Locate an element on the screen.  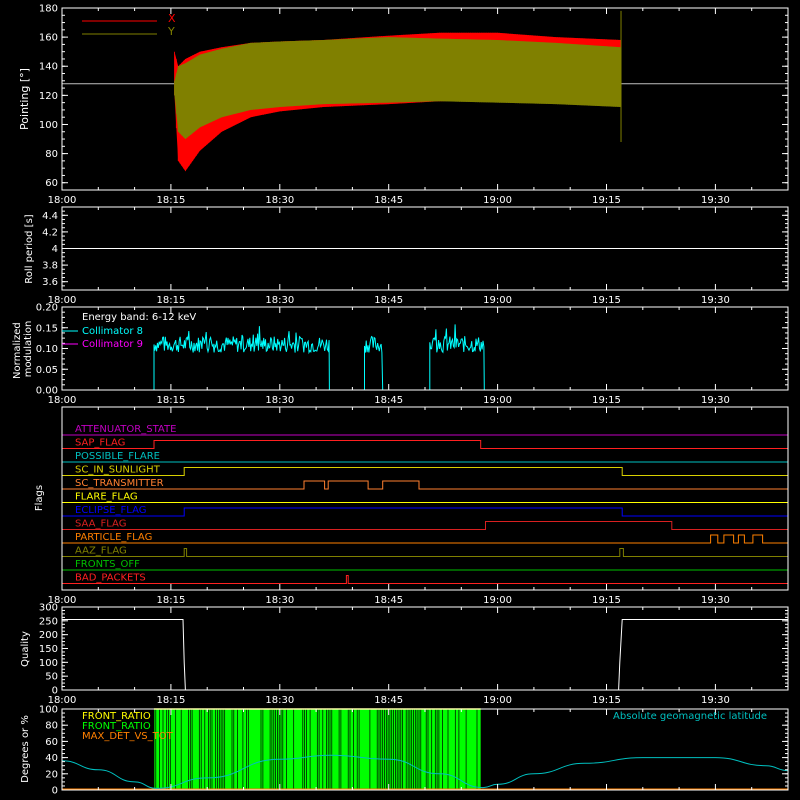
legend-coll8-label: Collimator 8 is located at coordinates (112, 331).